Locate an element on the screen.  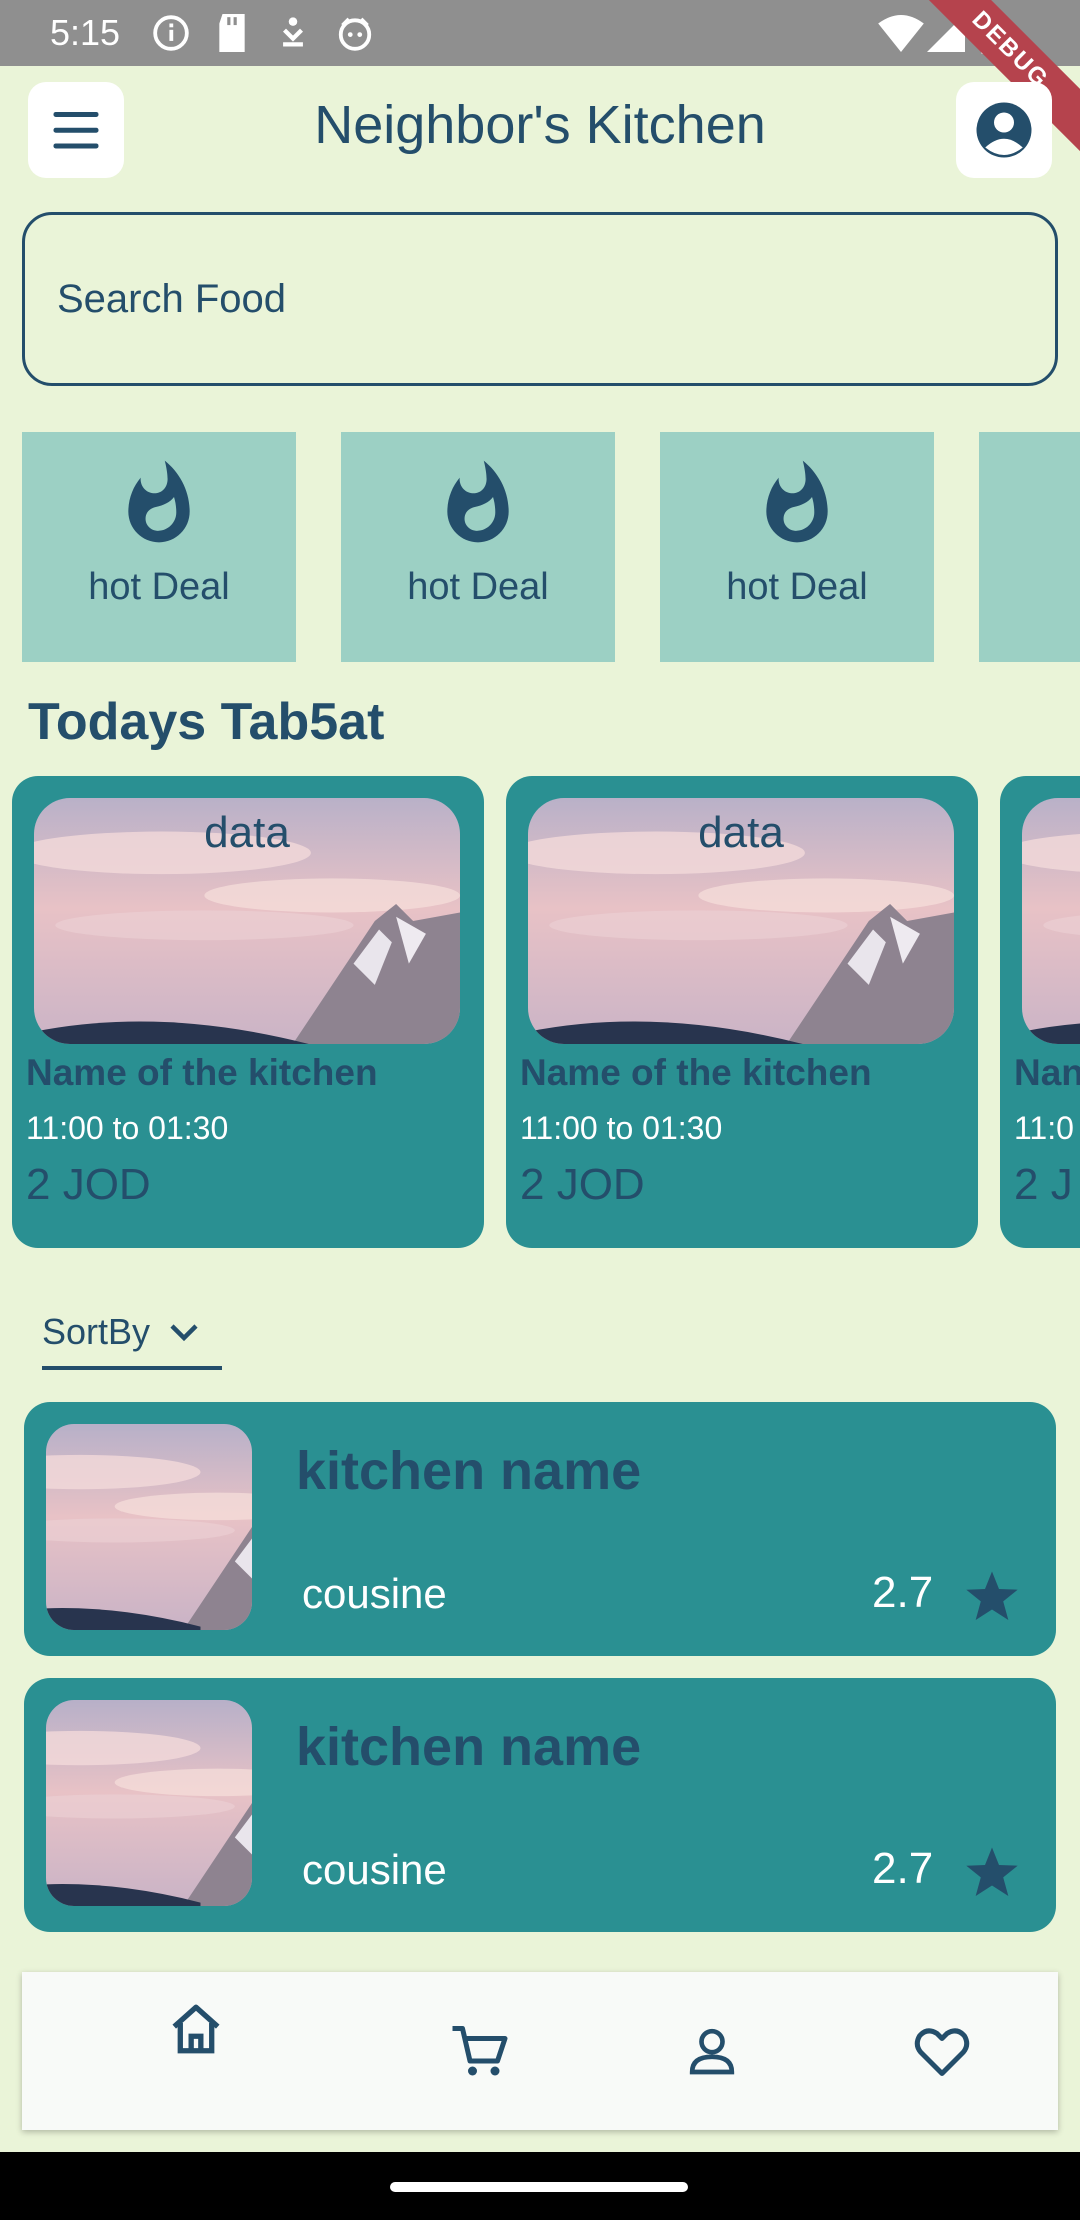
kitchen-hours: 11:0 is located at coordinates (1044, 1128).